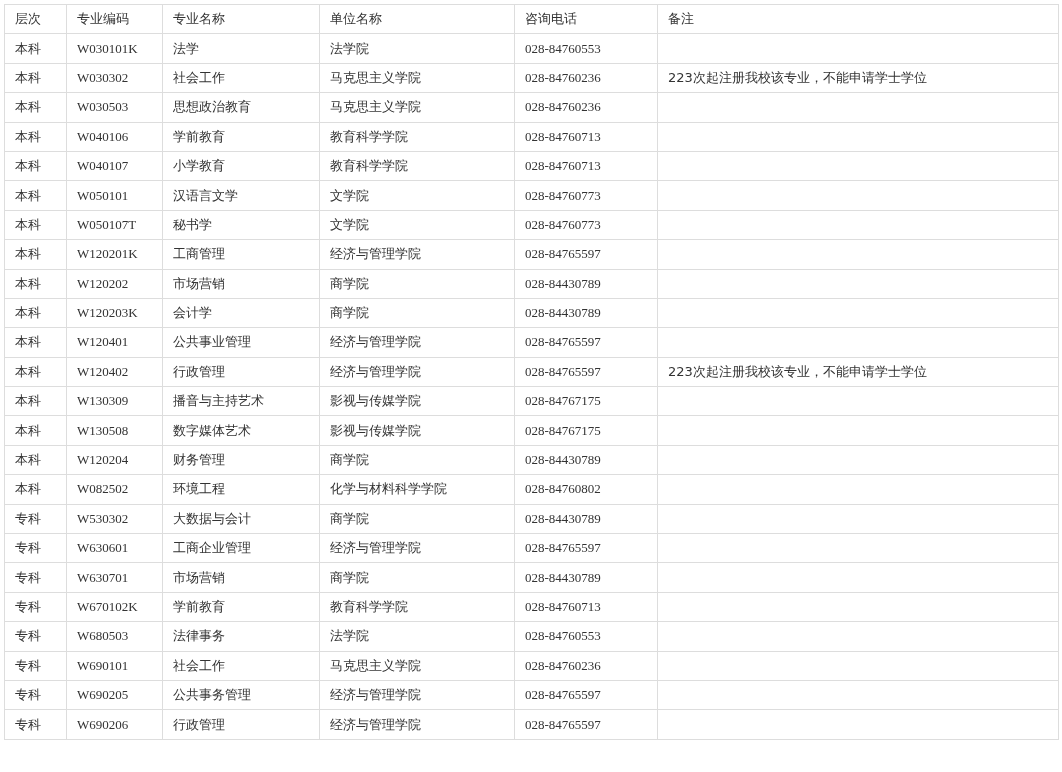  Describe the element at coordinates (114, 401) in the screenshot. I see `table-cell: W130309` at that location.